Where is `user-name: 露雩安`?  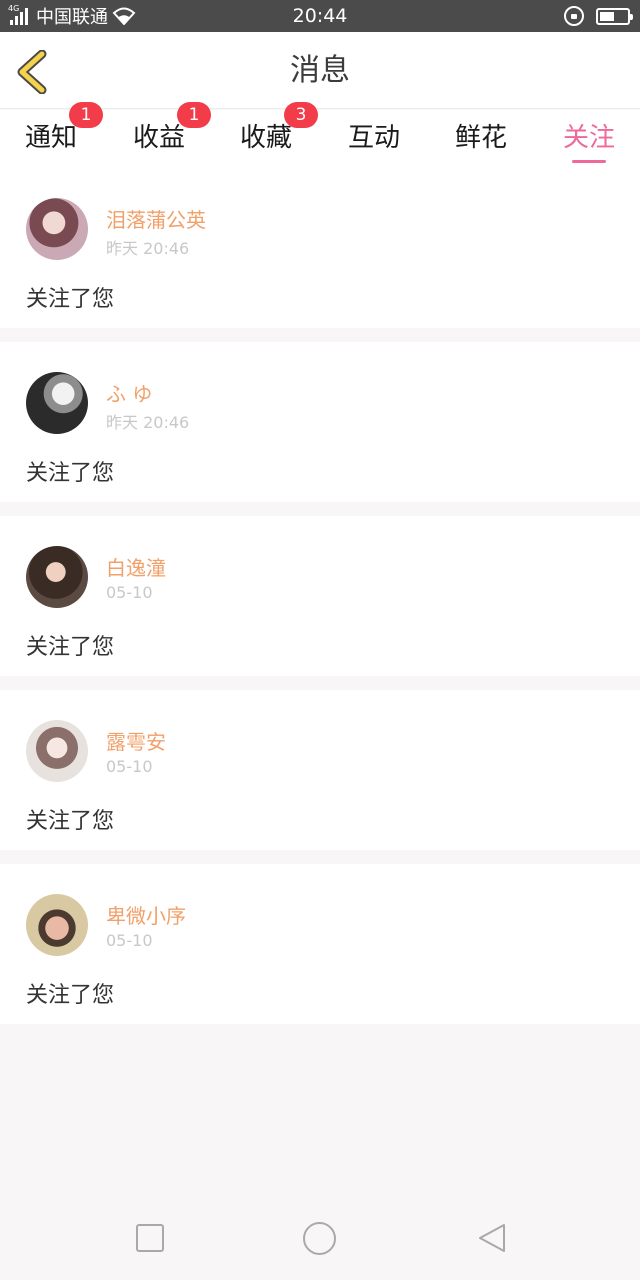 user-name: 露雩安 is located at coordinates (136, 740).